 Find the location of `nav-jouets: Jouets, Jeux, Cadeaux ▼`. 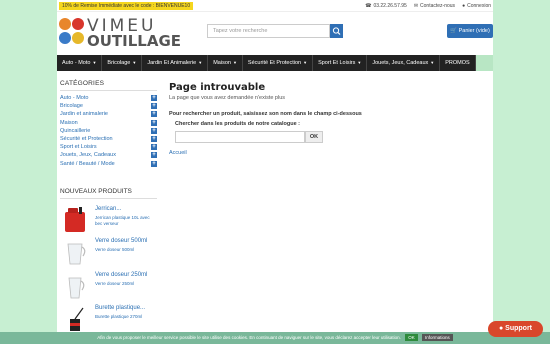

nav-jouets: Jouets, Jeux, Cadeaux ▼ is located at coordinates (404, 63).